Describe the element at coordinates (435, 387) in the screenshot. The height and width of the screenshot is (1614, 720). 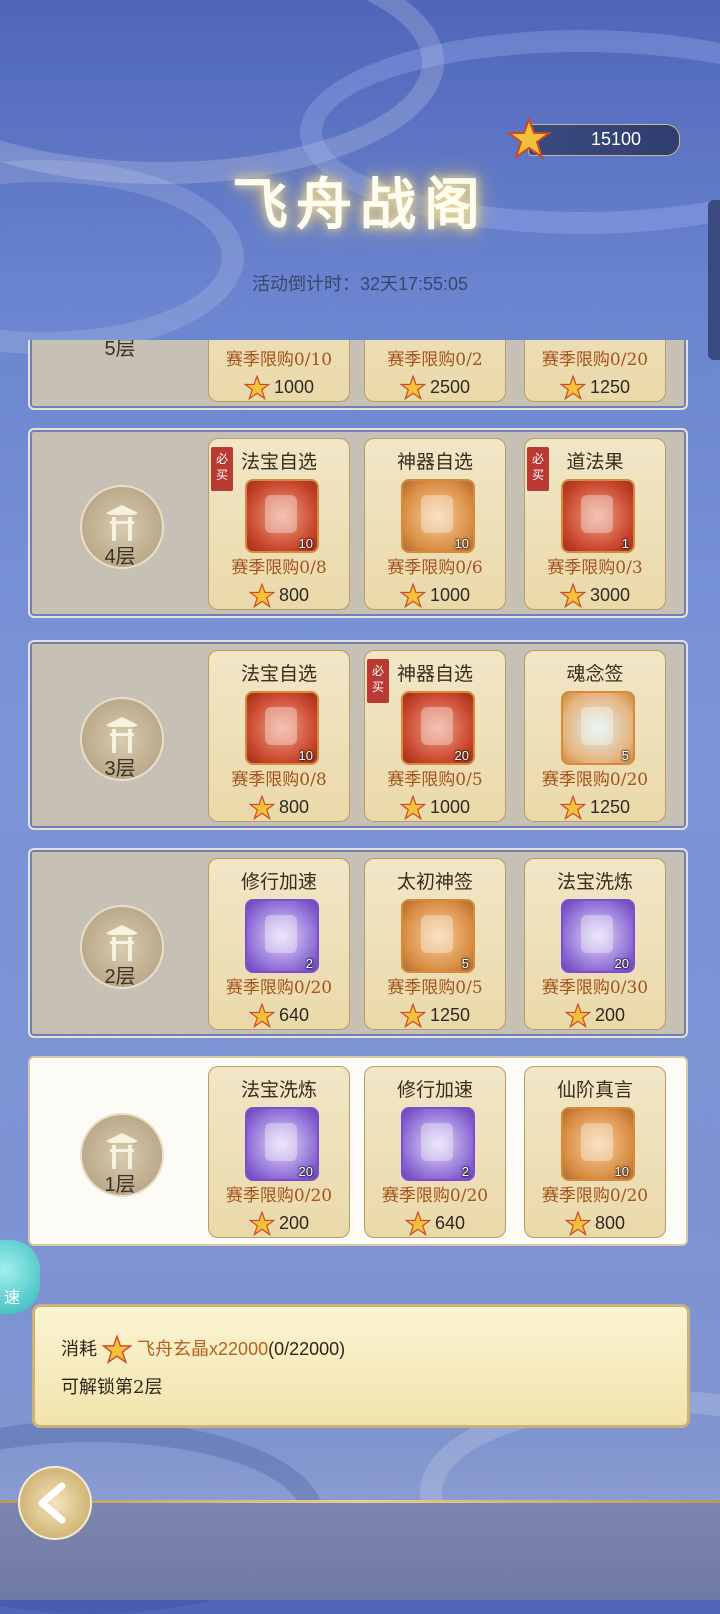
I see `item-price: 2500` at that location.